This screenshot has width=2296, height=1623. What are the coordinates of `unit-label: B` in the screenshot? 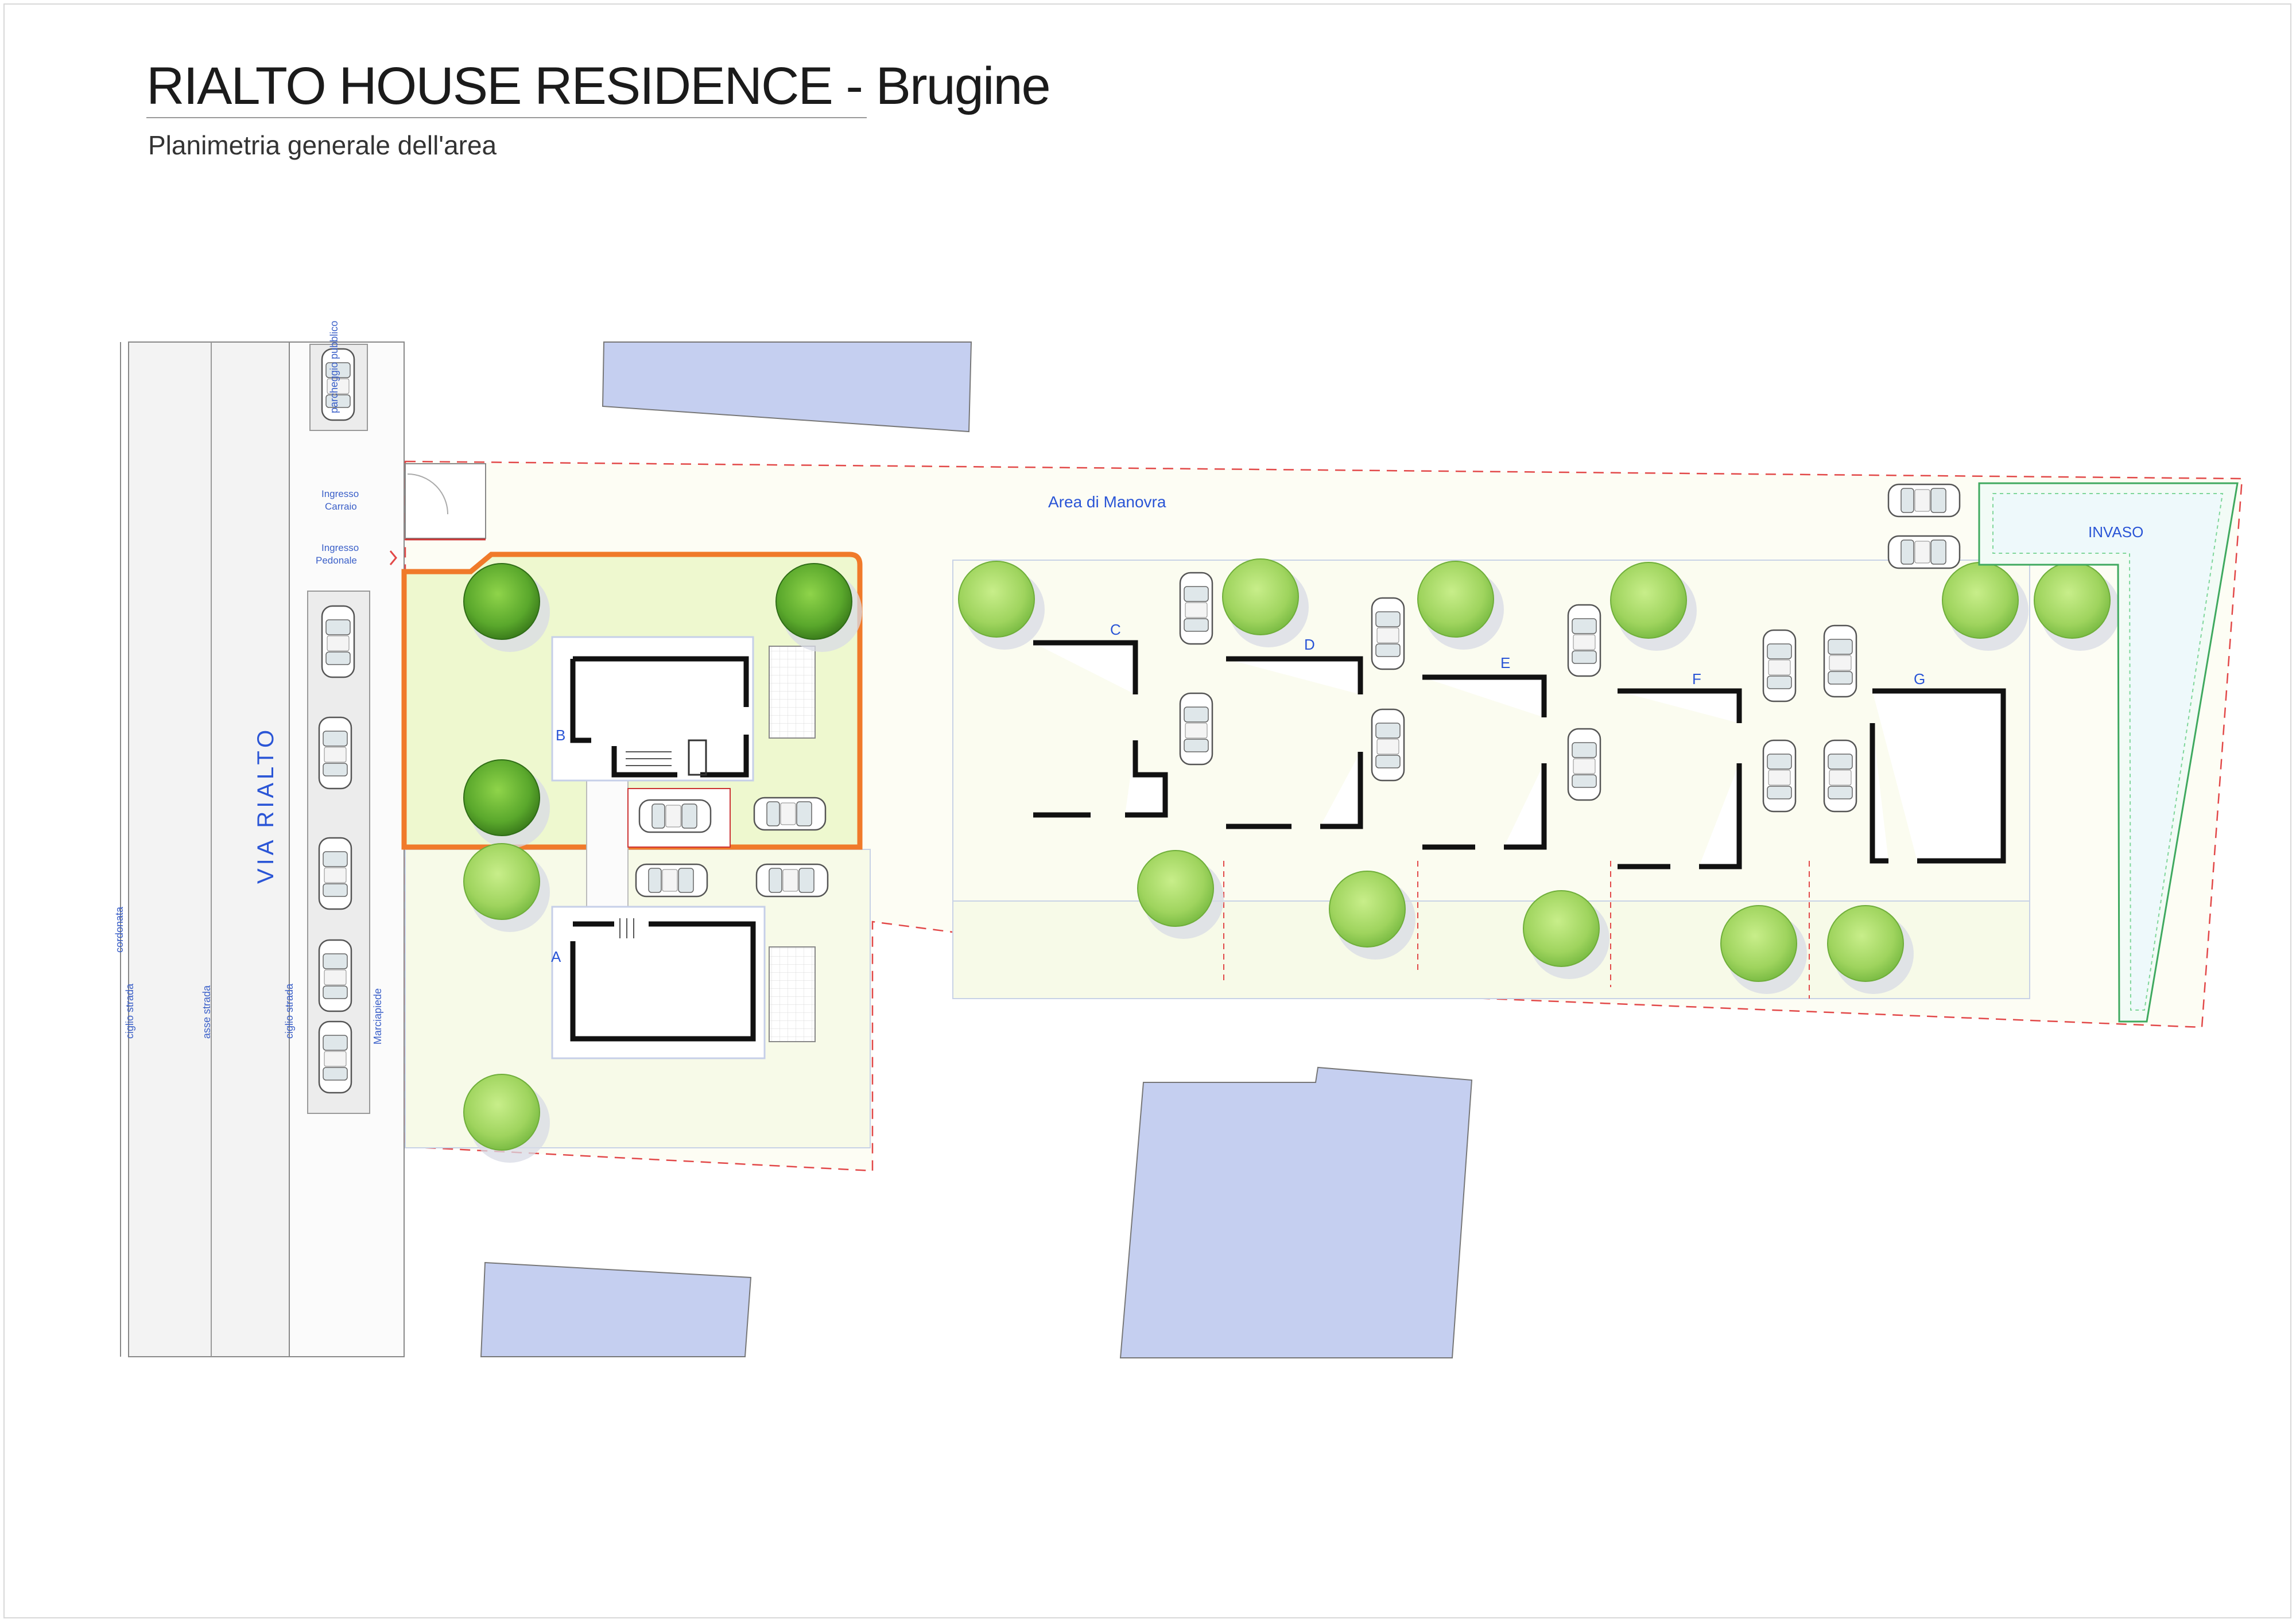 It's located at (560, 735).